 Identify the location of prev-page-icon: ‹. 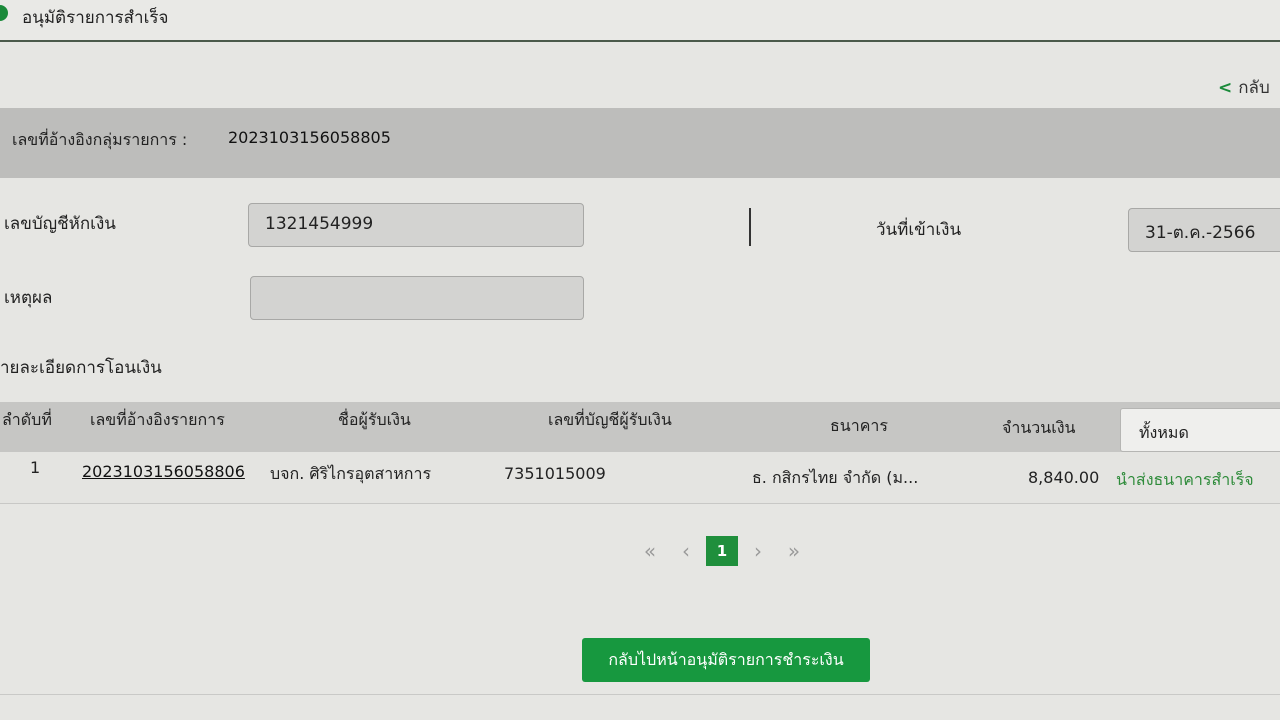
(686, 551).